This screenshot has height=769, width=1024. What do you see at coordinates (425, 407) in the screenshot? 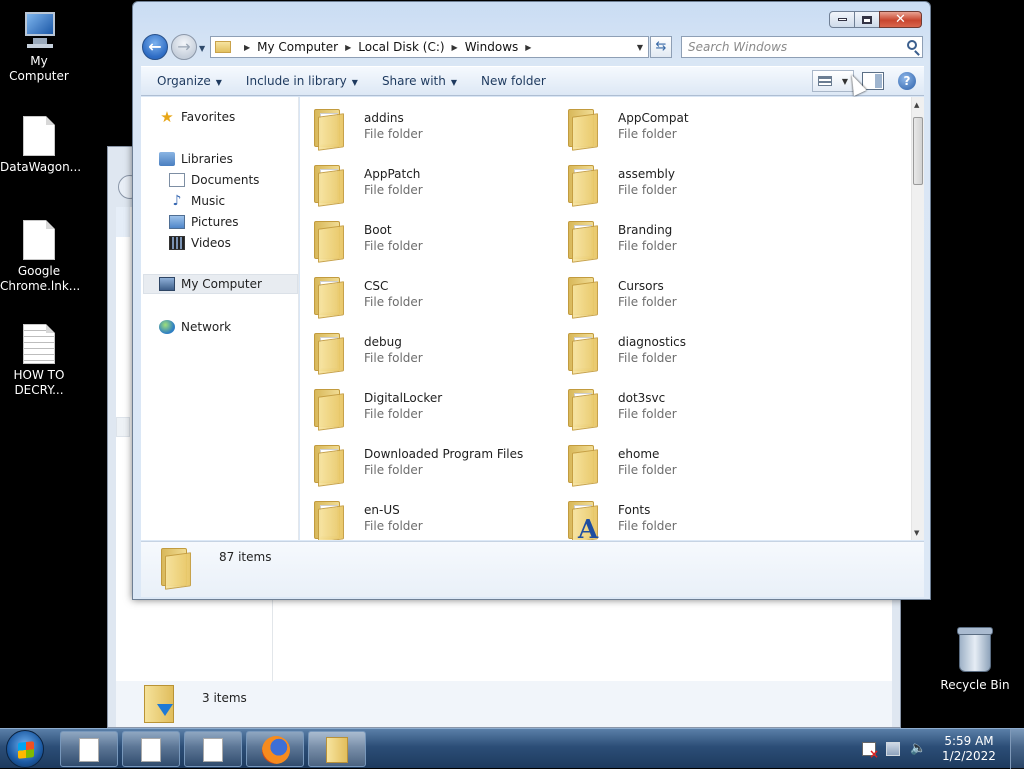
I see `file-list-item: DigitalLocker File folder` at bounding box center [425, 407].